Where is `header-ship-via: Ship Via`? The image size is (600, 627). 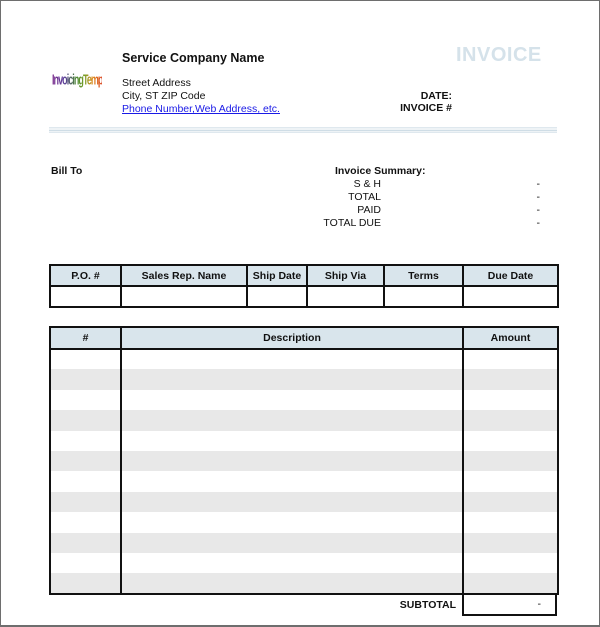
header-ship-via: Ship Via is located at coordinates (345, 275).